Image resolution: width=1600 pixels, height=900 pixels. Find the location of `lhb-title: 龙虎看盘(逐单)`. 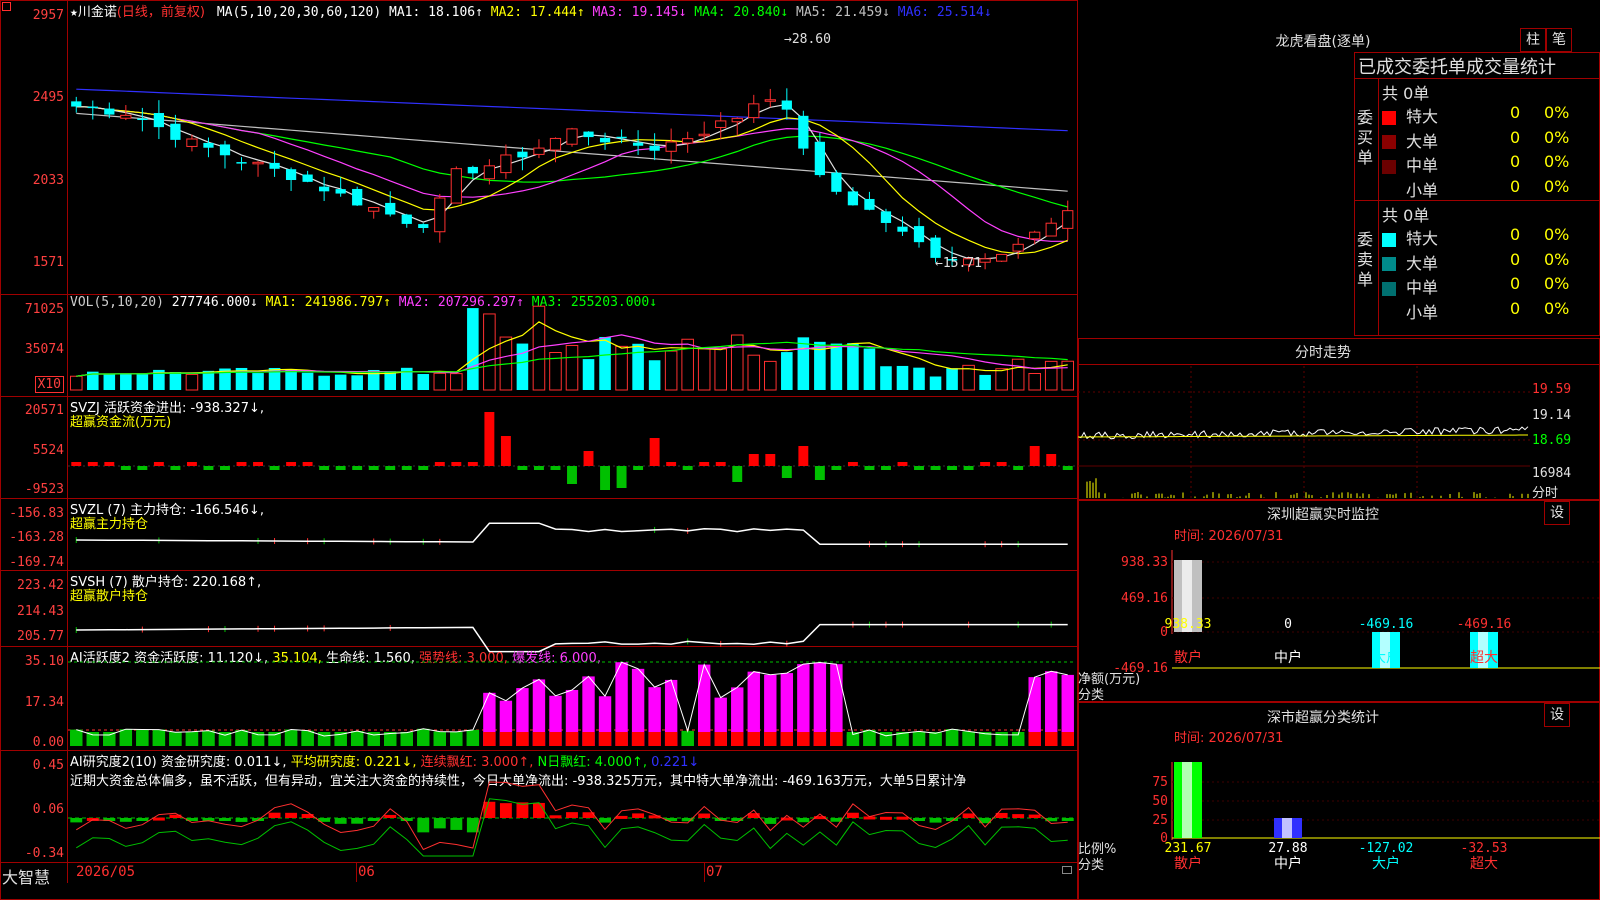

lhb-title: 龙虎看盘(逐单) is located at coordinates (1323, 42).